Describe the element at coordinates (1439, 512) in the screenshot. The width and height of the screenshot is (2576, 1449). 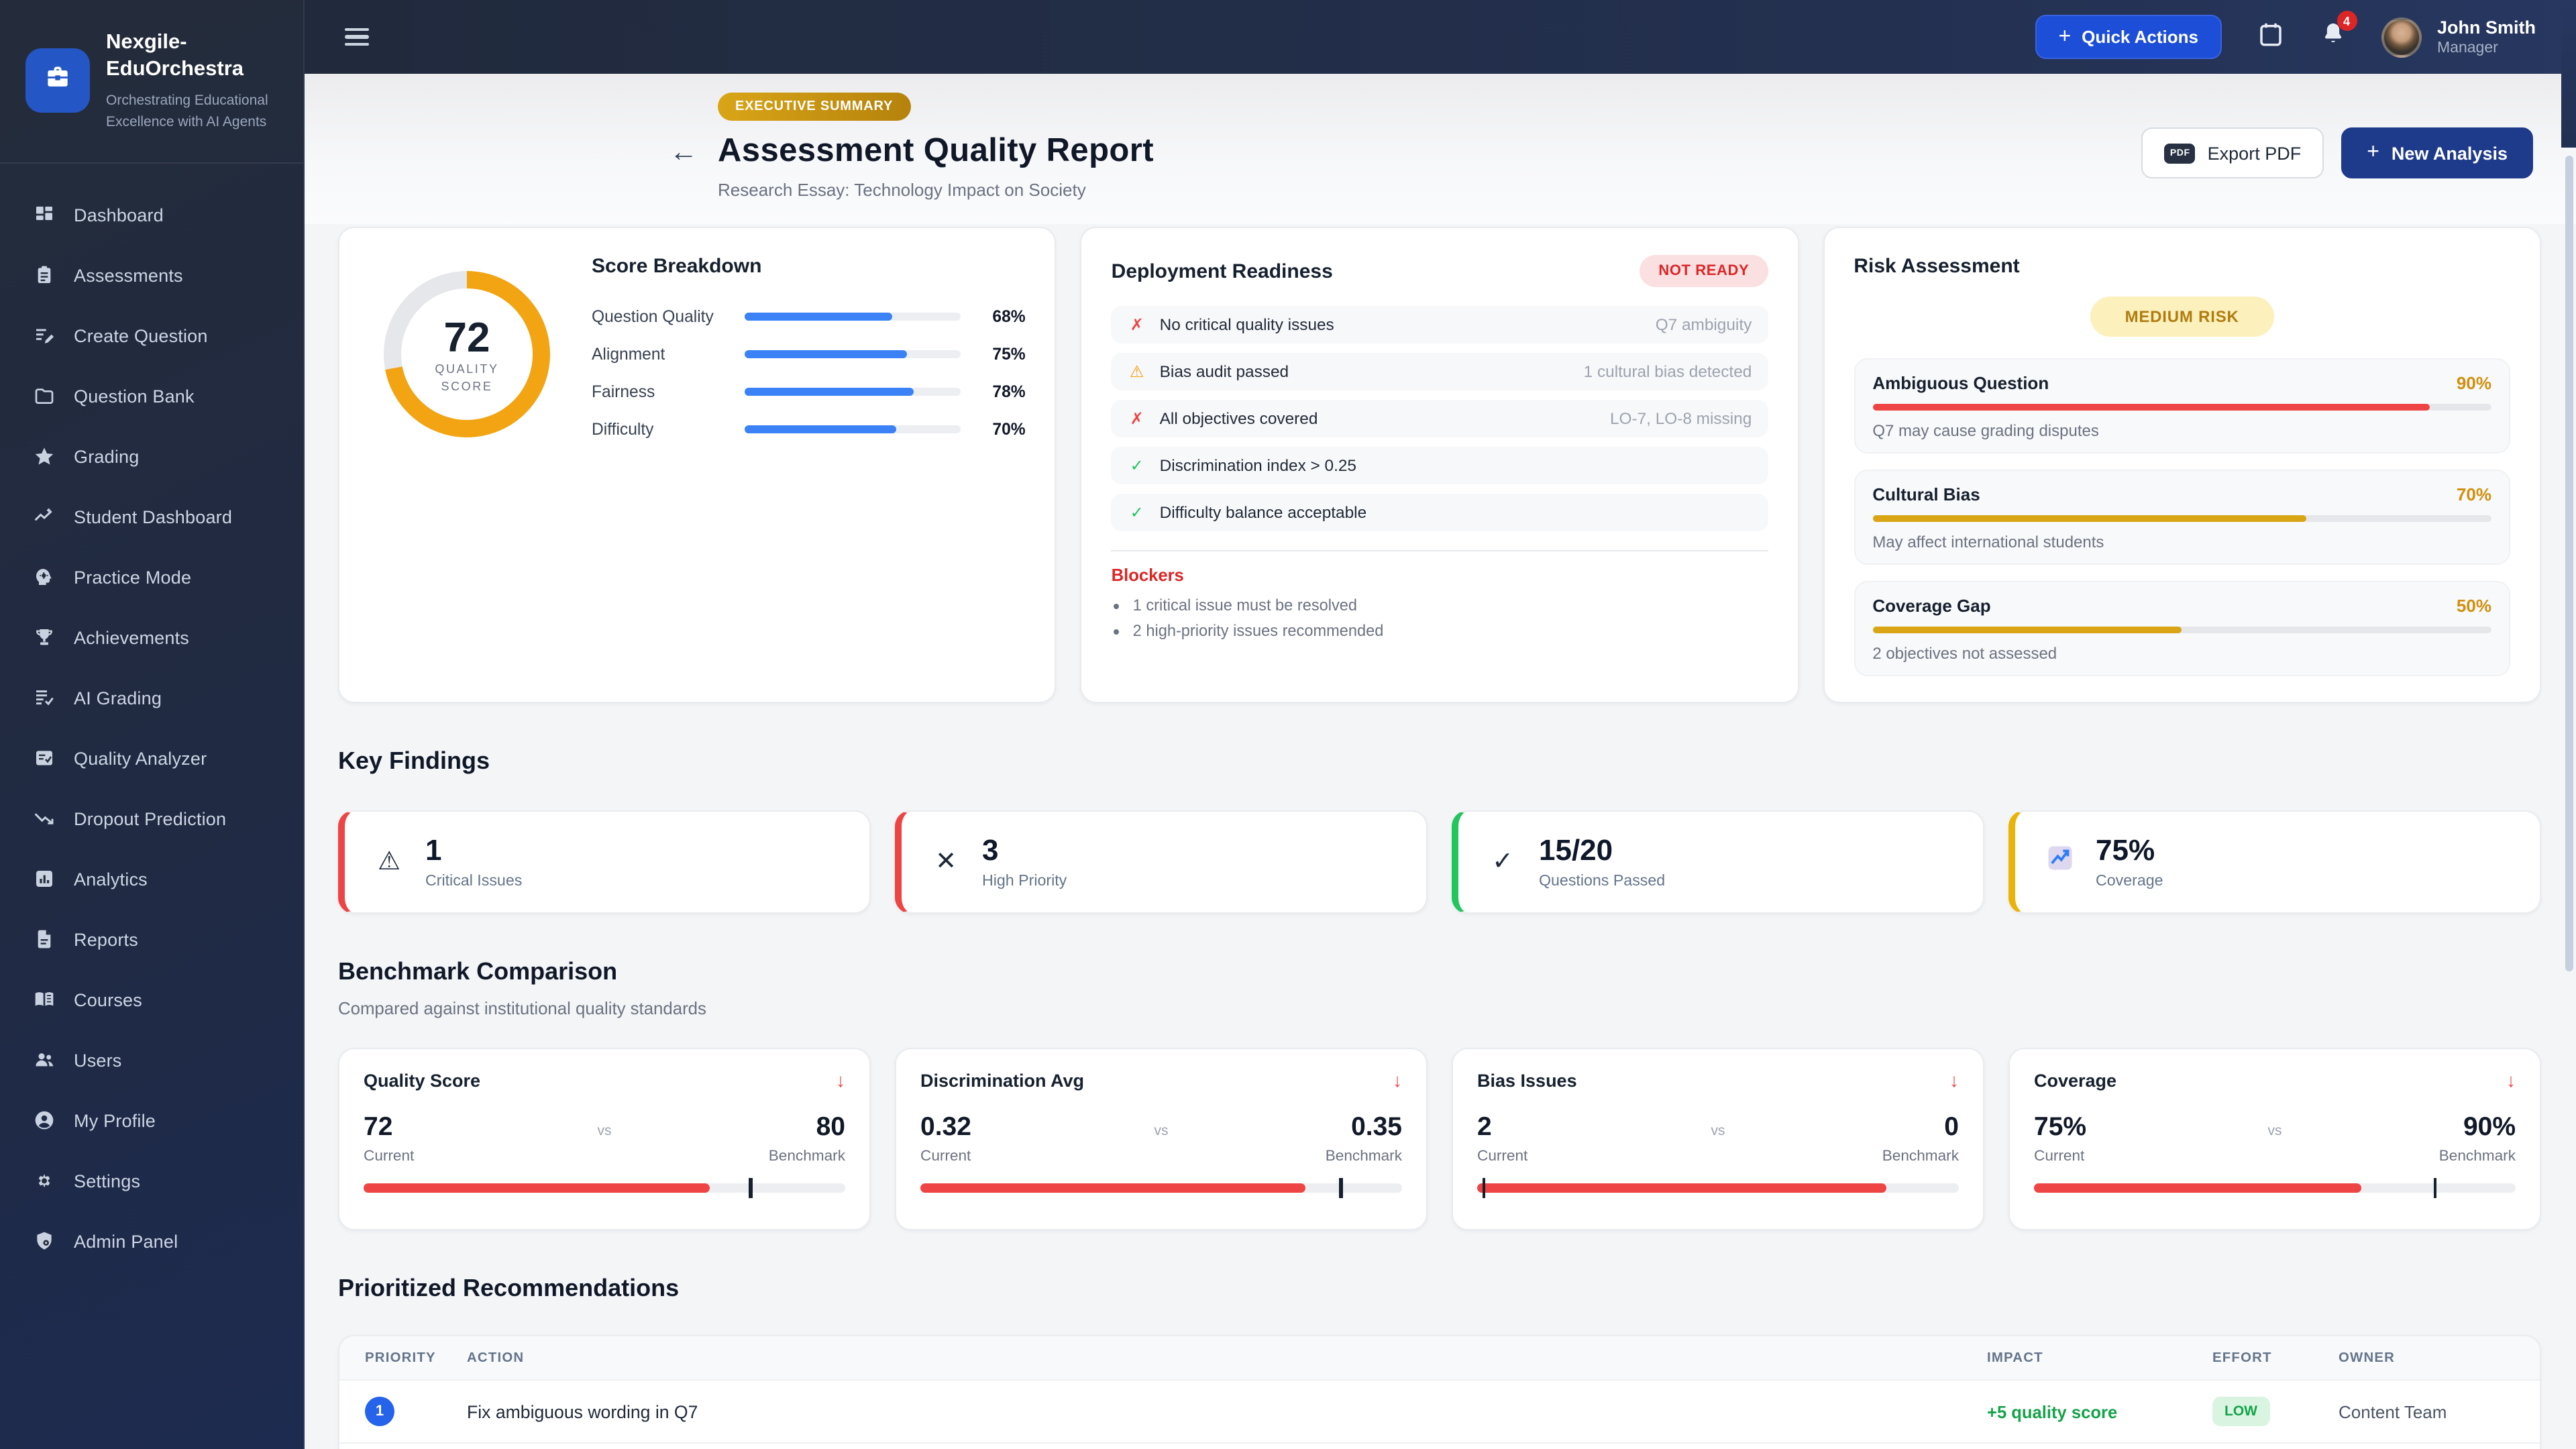
I see `check-row: ✓ Difficulty balance acceptable` at that location.